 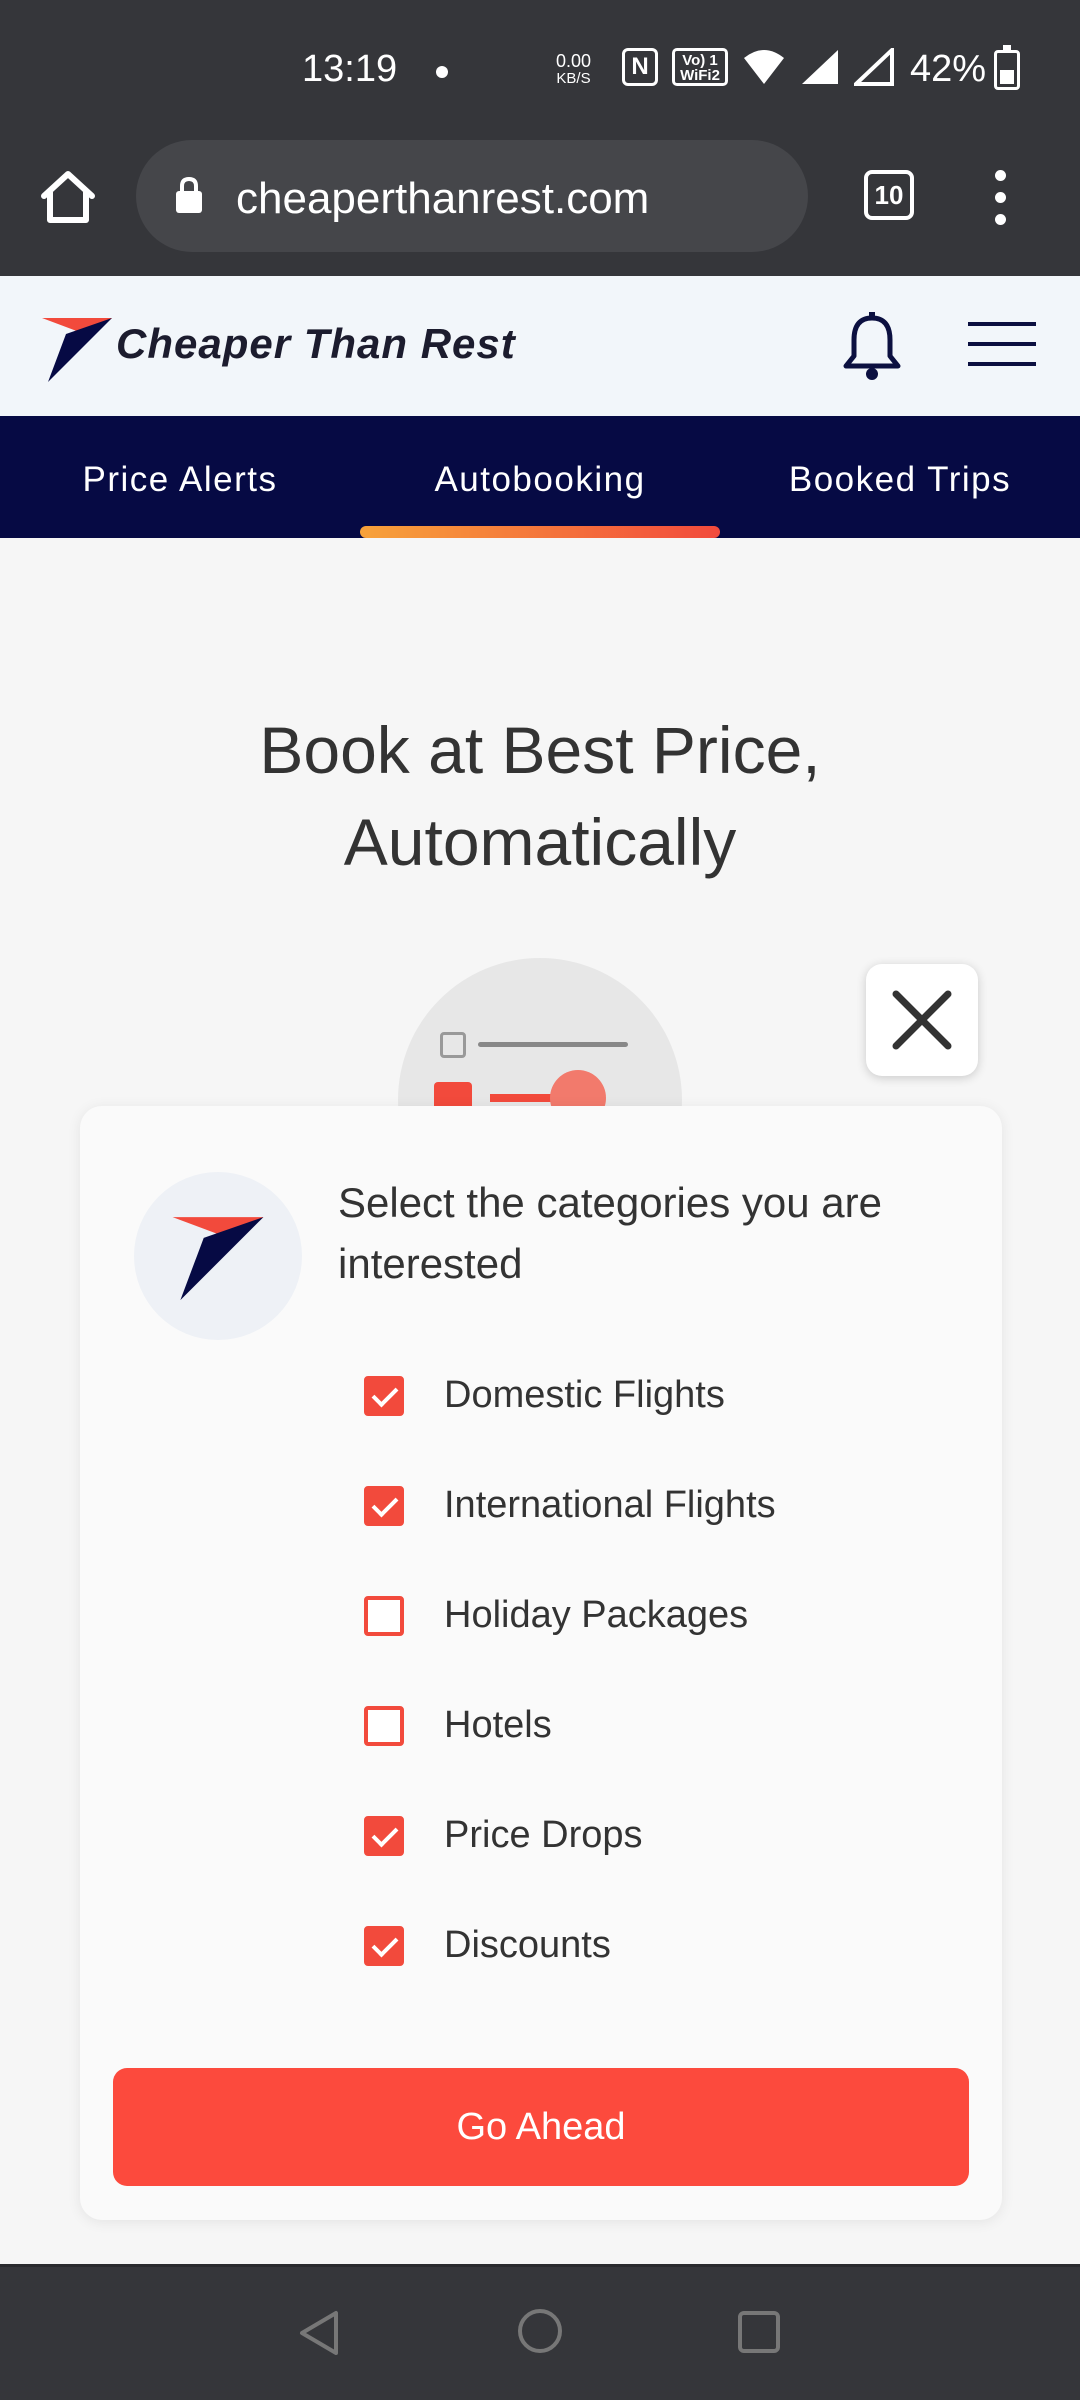 I want to click on more-vert-icon, so click(x=1000, y=198).